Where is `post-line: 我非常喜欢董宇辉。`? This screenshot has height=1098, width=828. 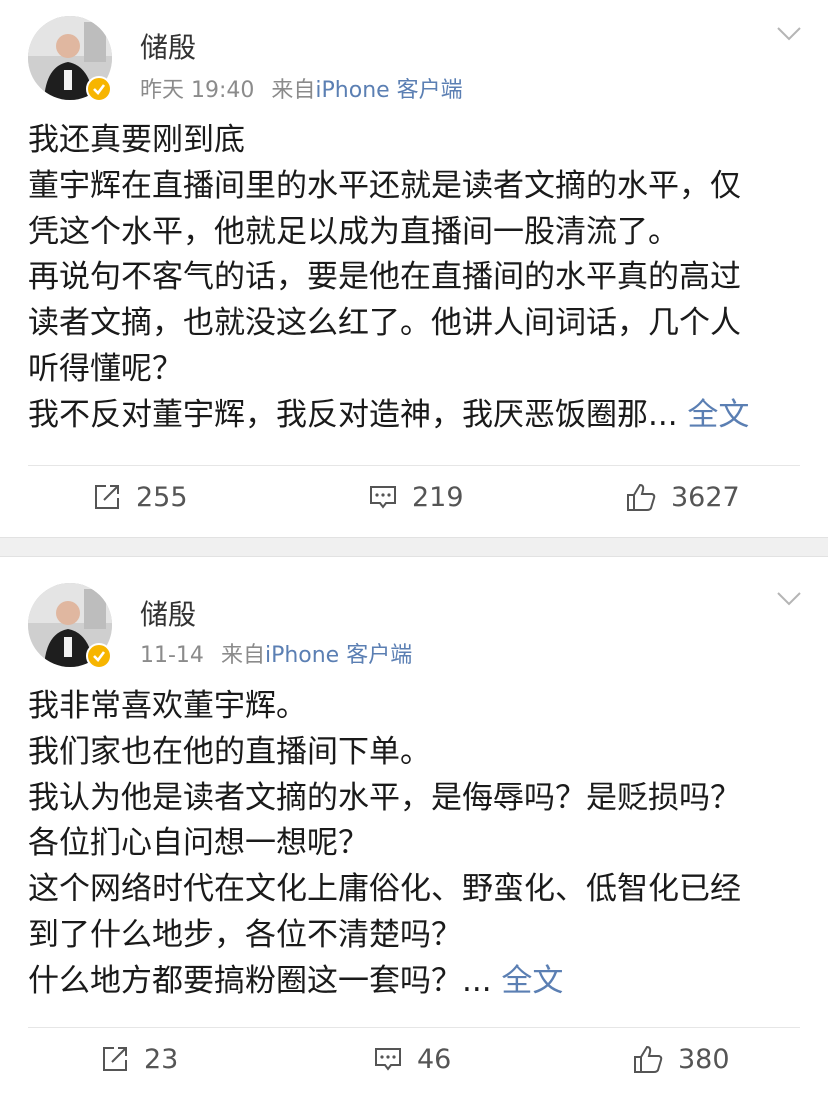 post-line: 我非常喜欢董宇辉。 is located at coordinates (167, 706).